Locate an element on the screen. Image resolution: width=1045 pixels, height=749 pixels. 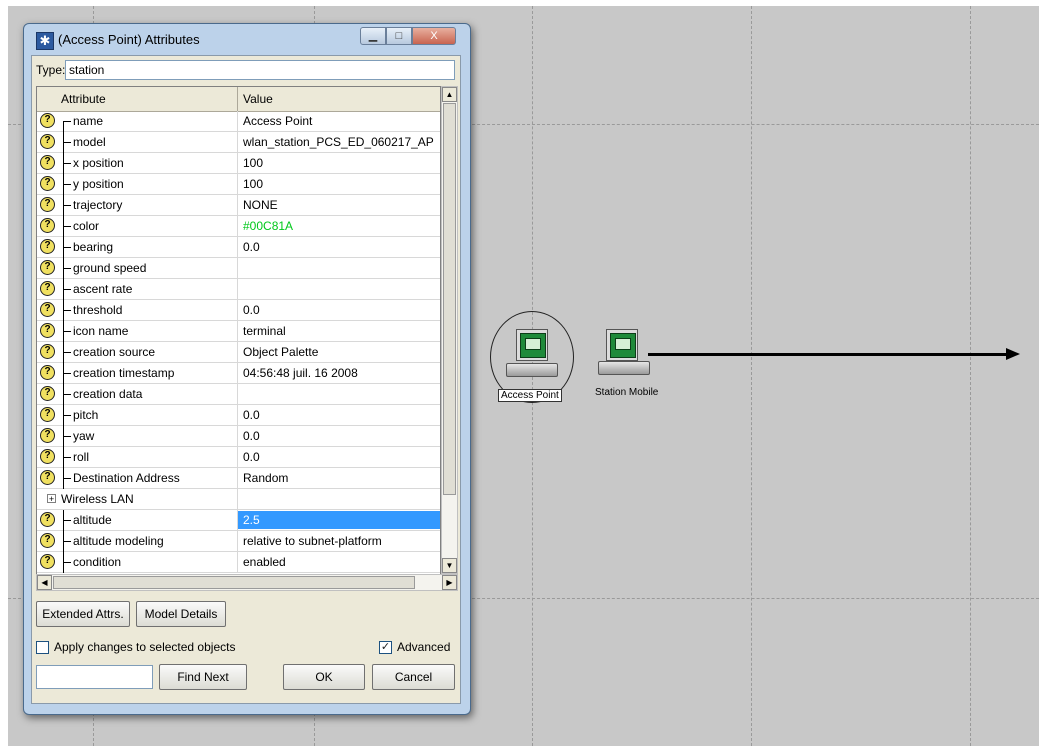
expand-icon: + is located at coordinates (51, 499).